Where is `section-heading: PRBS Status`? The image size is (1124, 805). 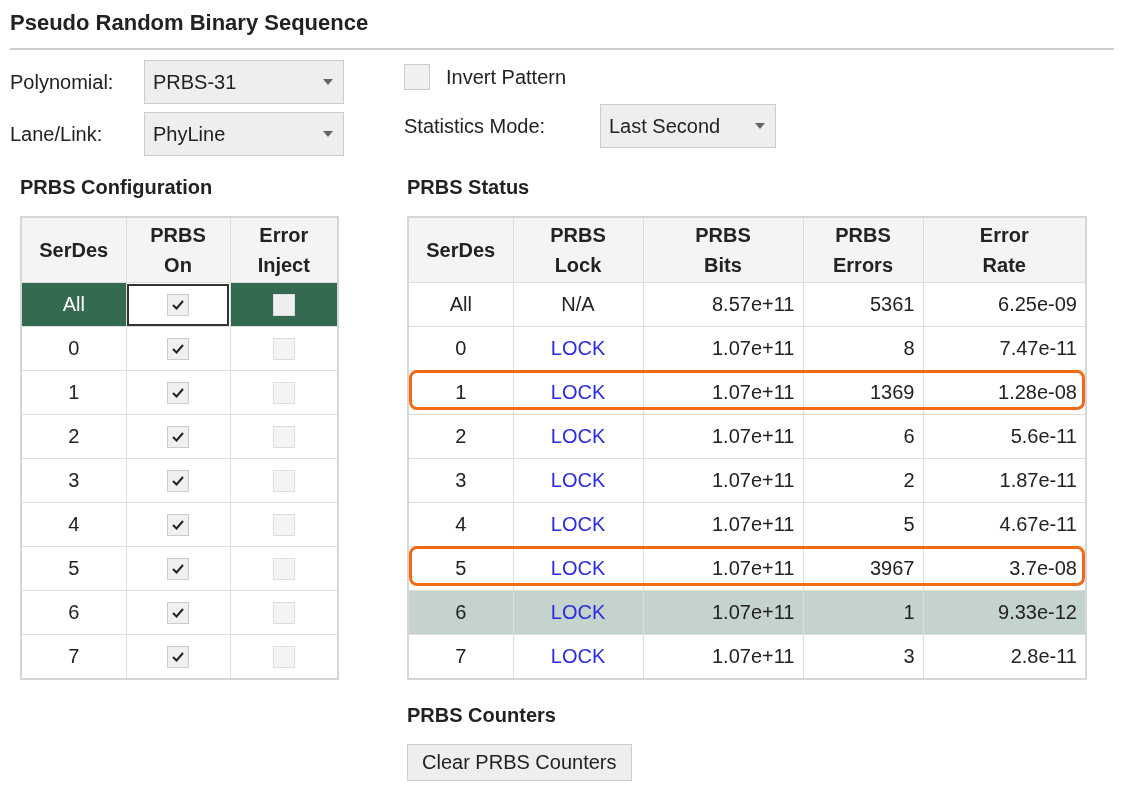 section-heading: PRBS Status is located at coordinates (469, 188).